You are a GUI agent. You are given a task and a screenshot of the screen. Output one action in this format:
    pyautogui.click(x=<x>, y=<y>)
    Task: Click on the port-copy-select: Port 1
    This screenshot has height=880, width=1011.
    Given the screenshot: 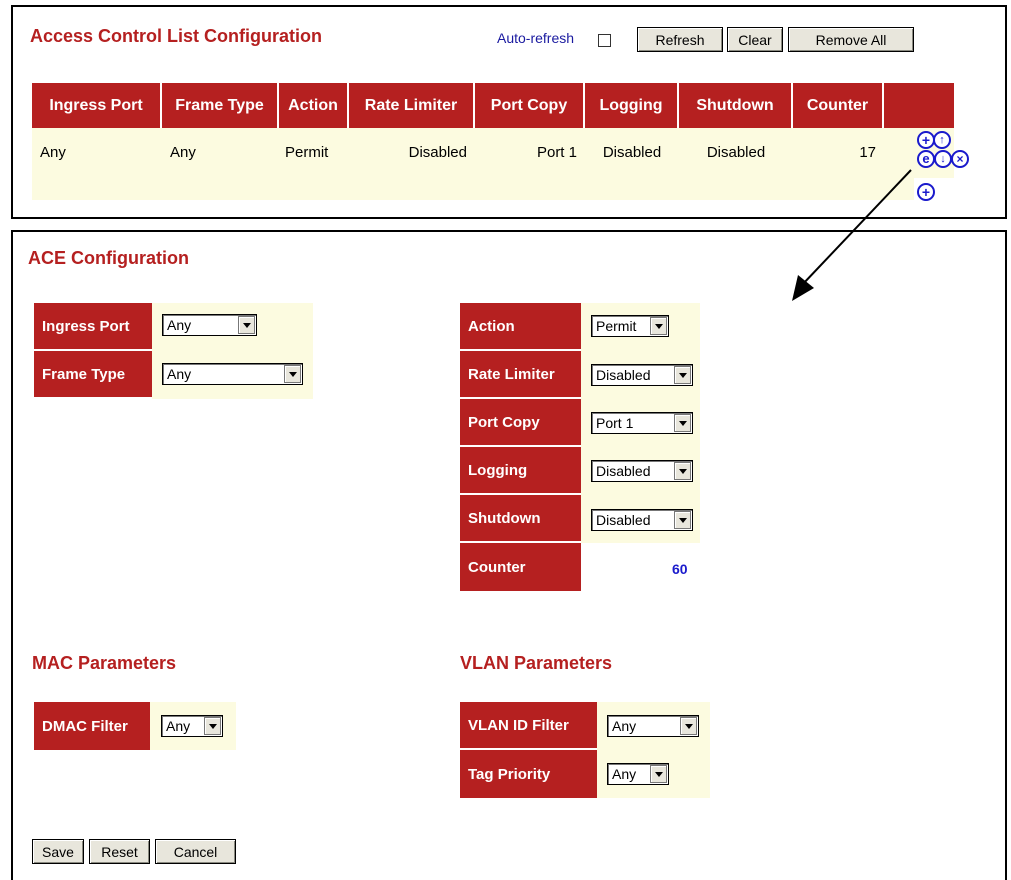 What is the action you would take?
    pyautogui.click(x=642, y=423)
    